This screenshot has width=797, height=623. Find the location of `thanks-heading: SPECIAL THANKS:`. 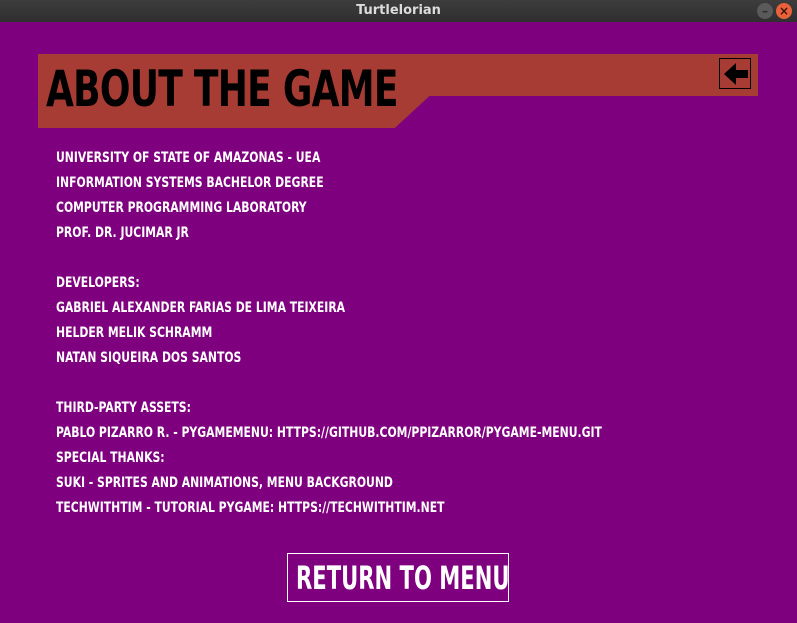

thanks-heading: SPECIAL THANKS: is located at coordinates (110, 458).